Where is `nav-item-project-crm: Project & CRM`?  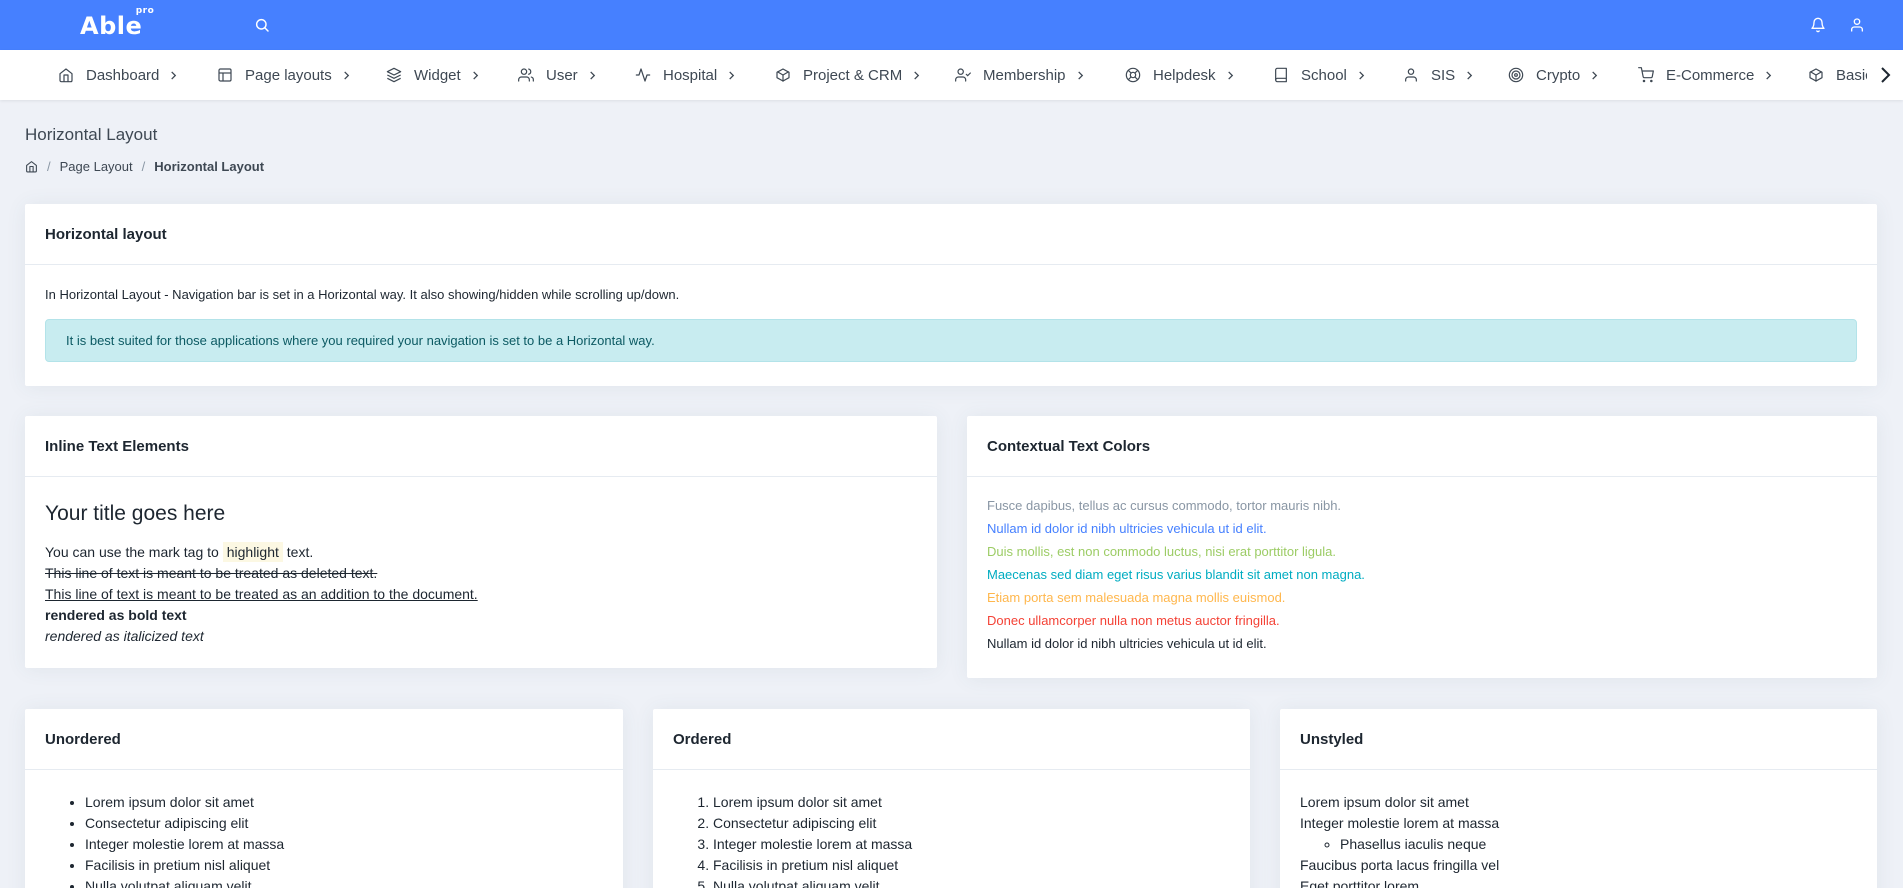
nav-item-project-crm: Project & CRM is located at coordinates (848, 75).